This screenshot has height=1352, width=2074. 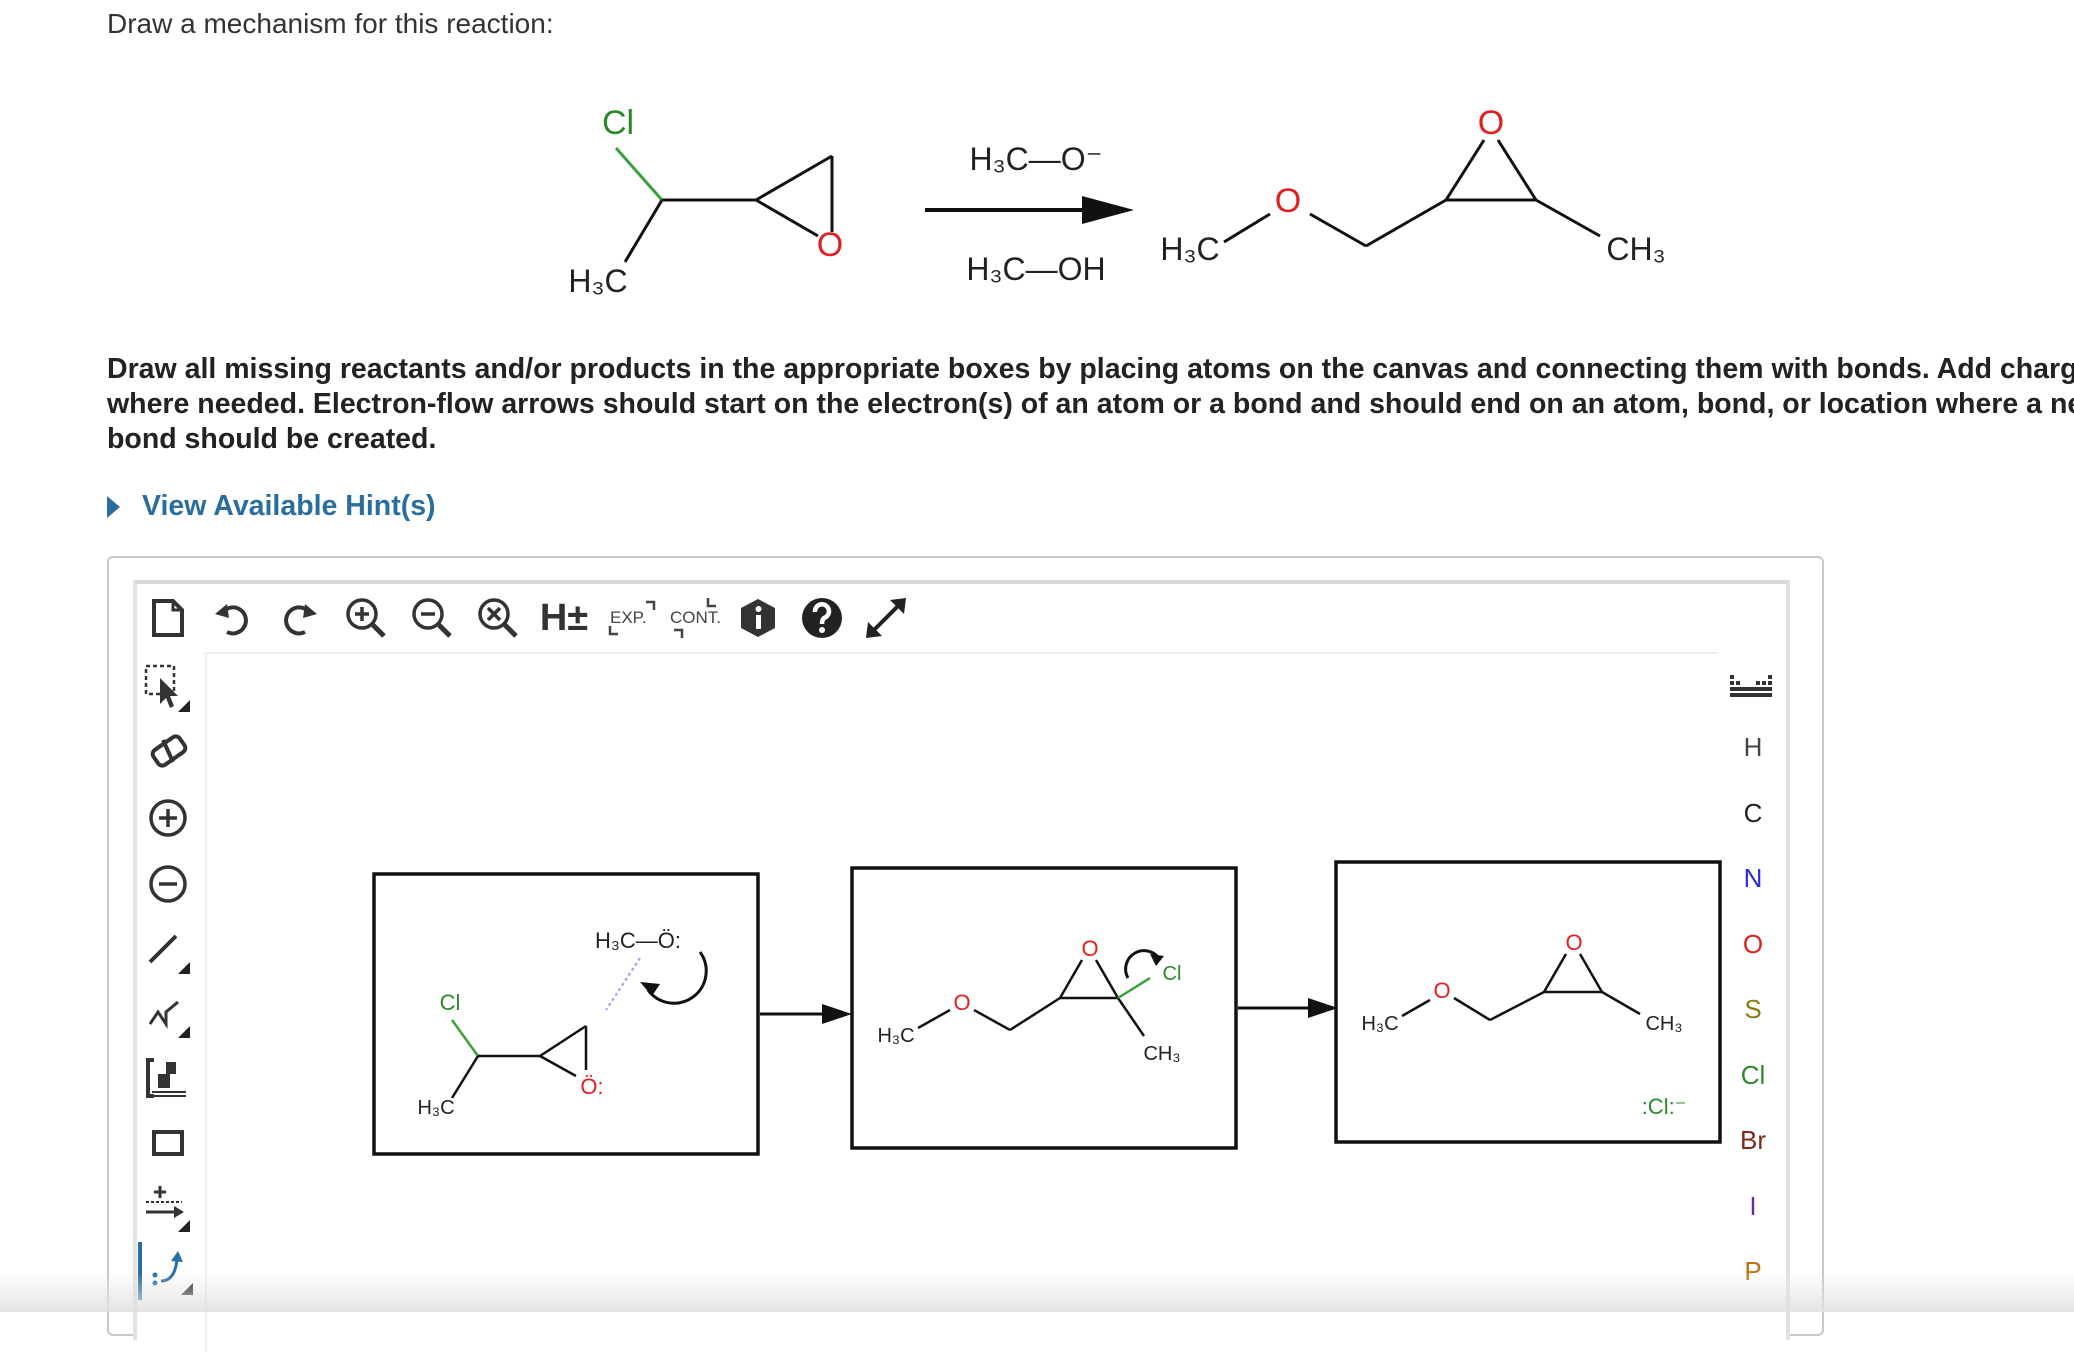 I want to click on element-button-o: O, so click(x=1753, y=944).